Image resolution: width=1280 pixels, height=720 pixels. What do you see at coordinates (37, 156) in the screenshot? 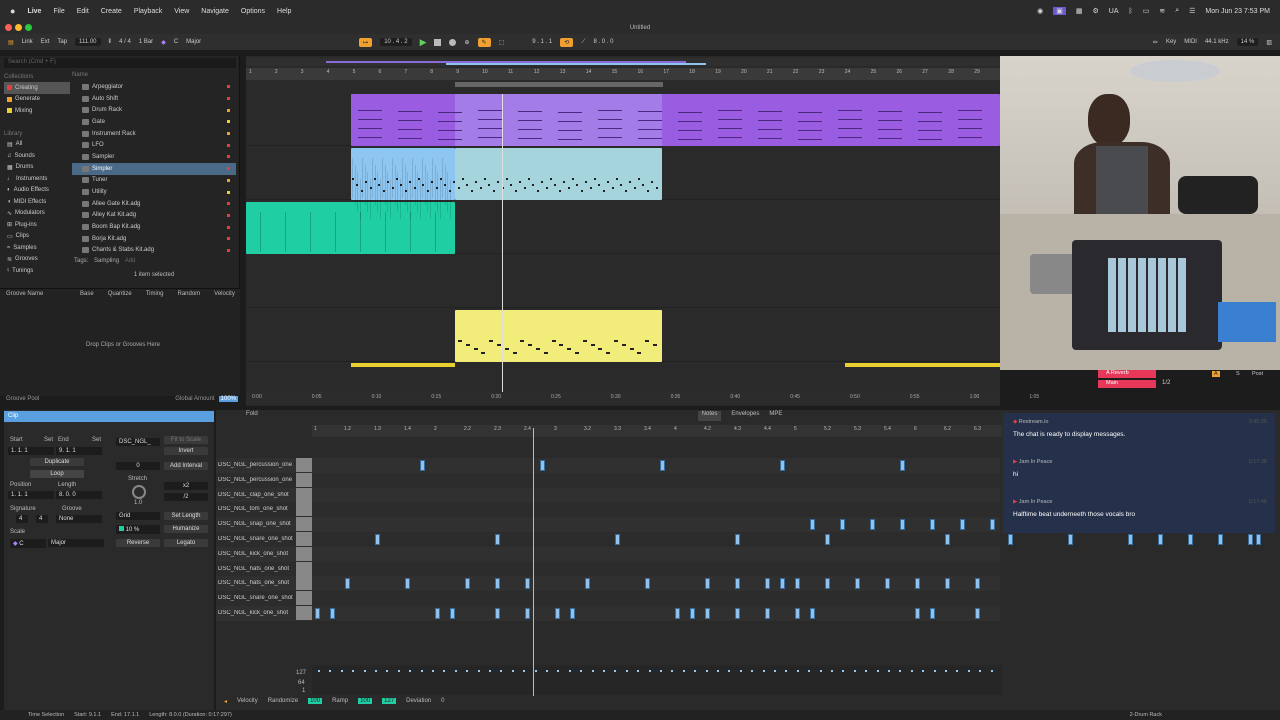
I see `library-sounds: ♫ Sounds` at bounding box center [37, 156].